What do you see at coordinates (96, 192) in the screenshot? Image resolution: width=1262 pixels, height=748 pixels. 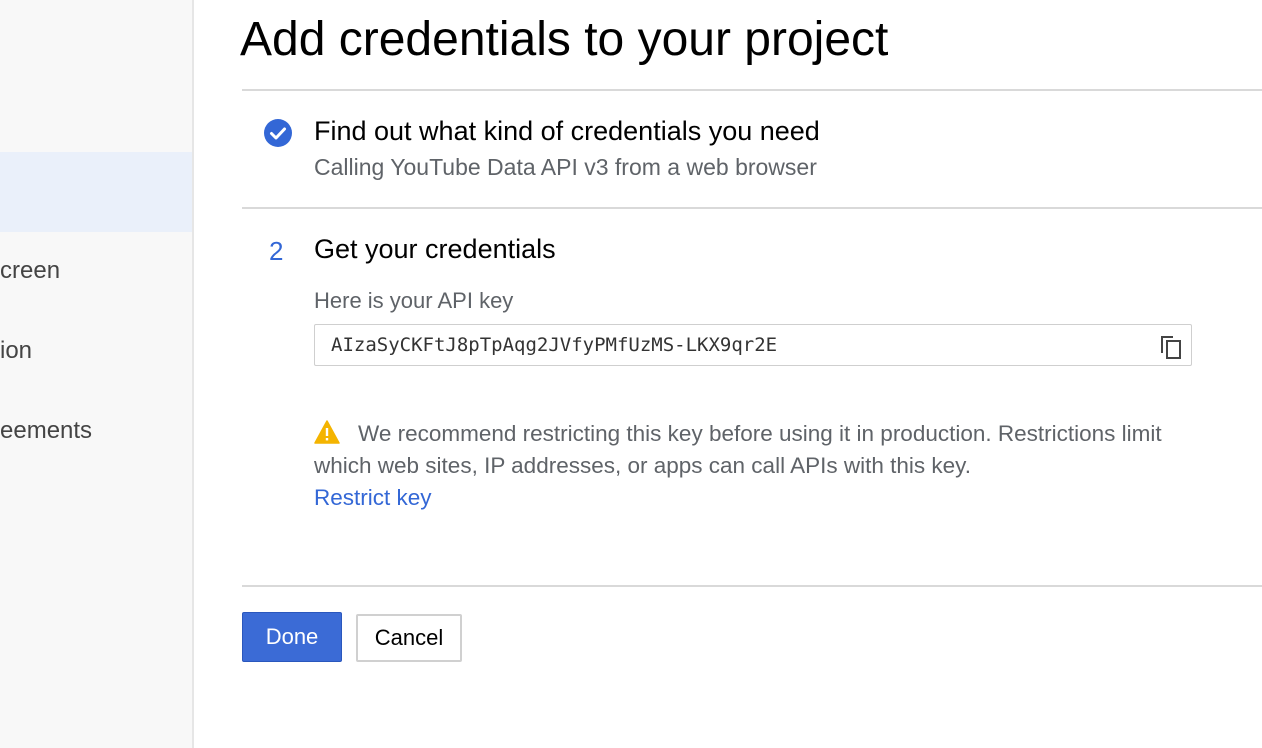 I see `sidebar-item-active` at bounding box center [96, 192].